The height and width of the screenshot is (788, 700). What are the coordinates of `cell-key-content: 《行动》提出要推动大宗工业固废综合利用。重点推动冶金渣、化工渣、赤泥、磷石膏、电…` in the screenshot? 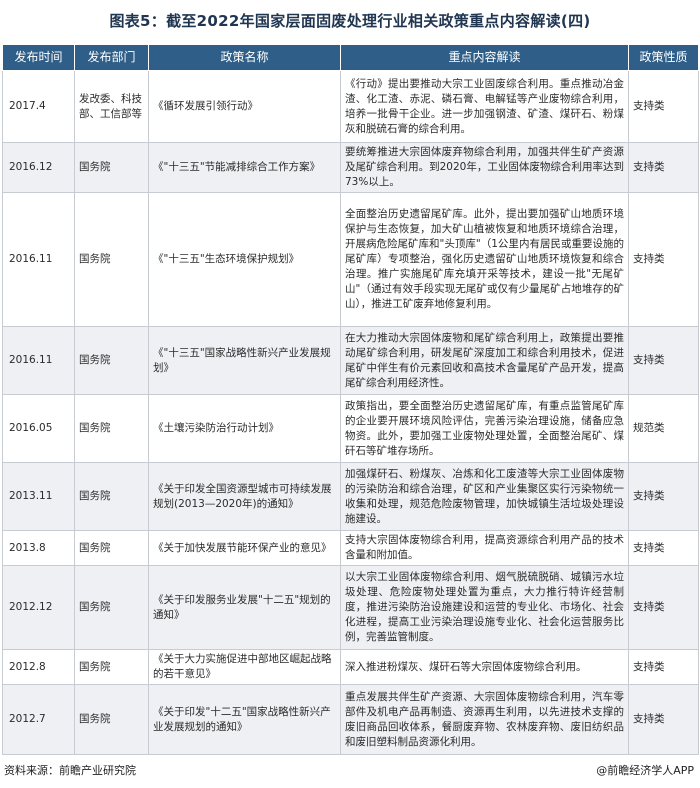 It's located at (484, 106).